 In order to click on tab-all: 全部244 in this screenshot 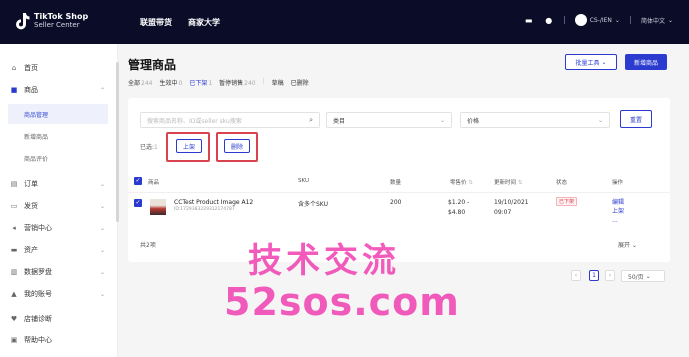, I will do `click(140, 82)`.